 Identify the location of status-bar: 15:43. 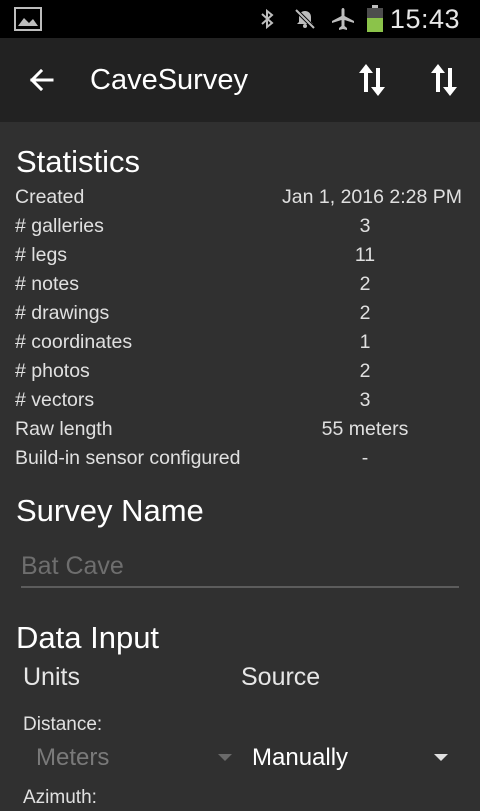
(240, 19).